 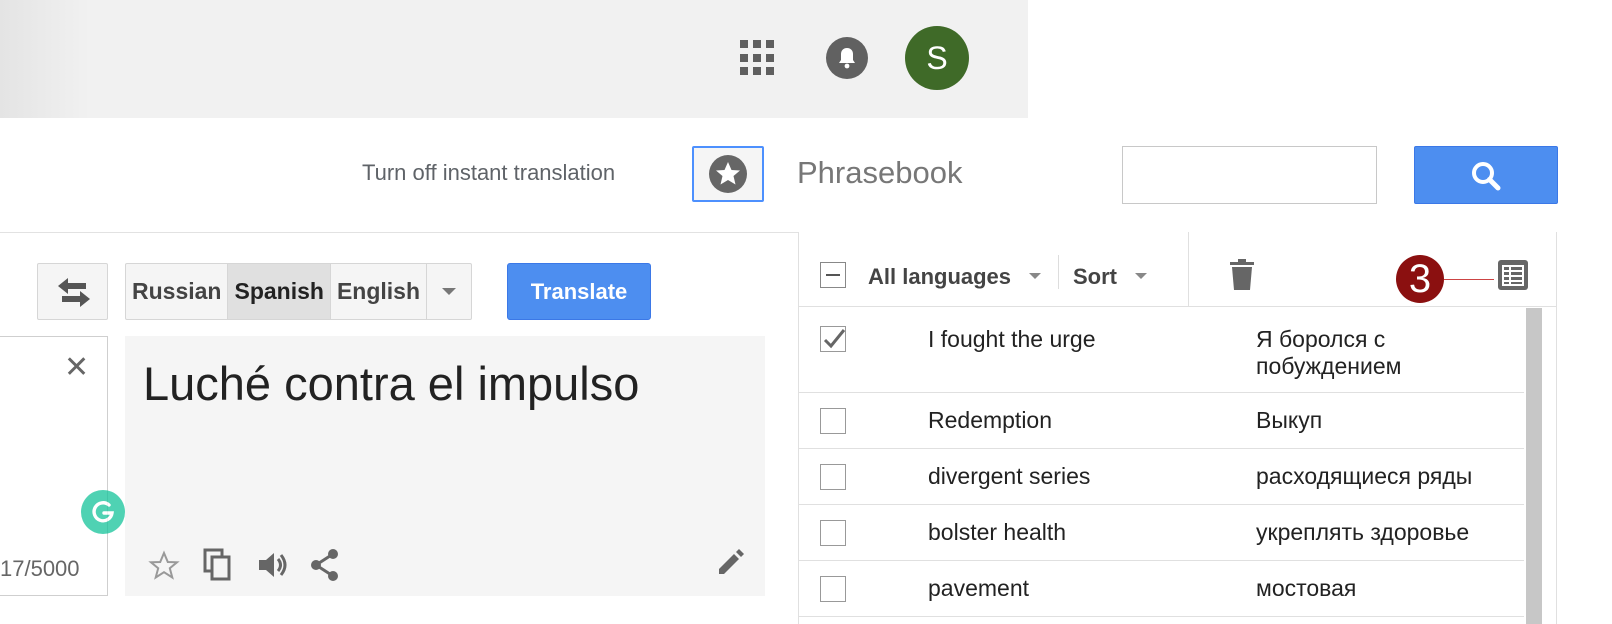 I want to click on source-phrase: Redemption, so click(x=990, y=420).